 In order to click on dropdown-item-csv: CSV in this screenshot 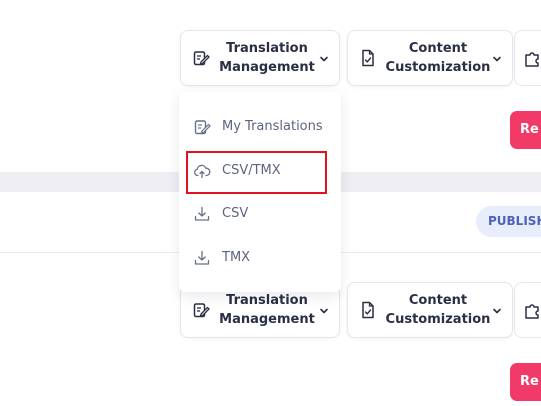, I will do `click(260, 214)`.